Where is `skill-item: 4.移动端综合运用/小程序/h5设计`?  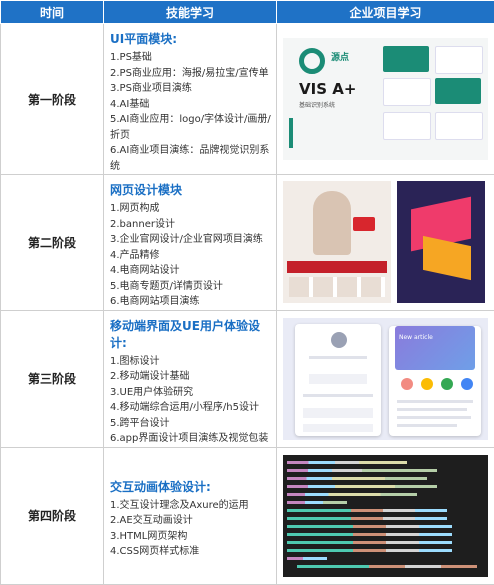
skill-item: 4.移动端综合运用/小程序/h5设计 is located at coordinates (191, 408).